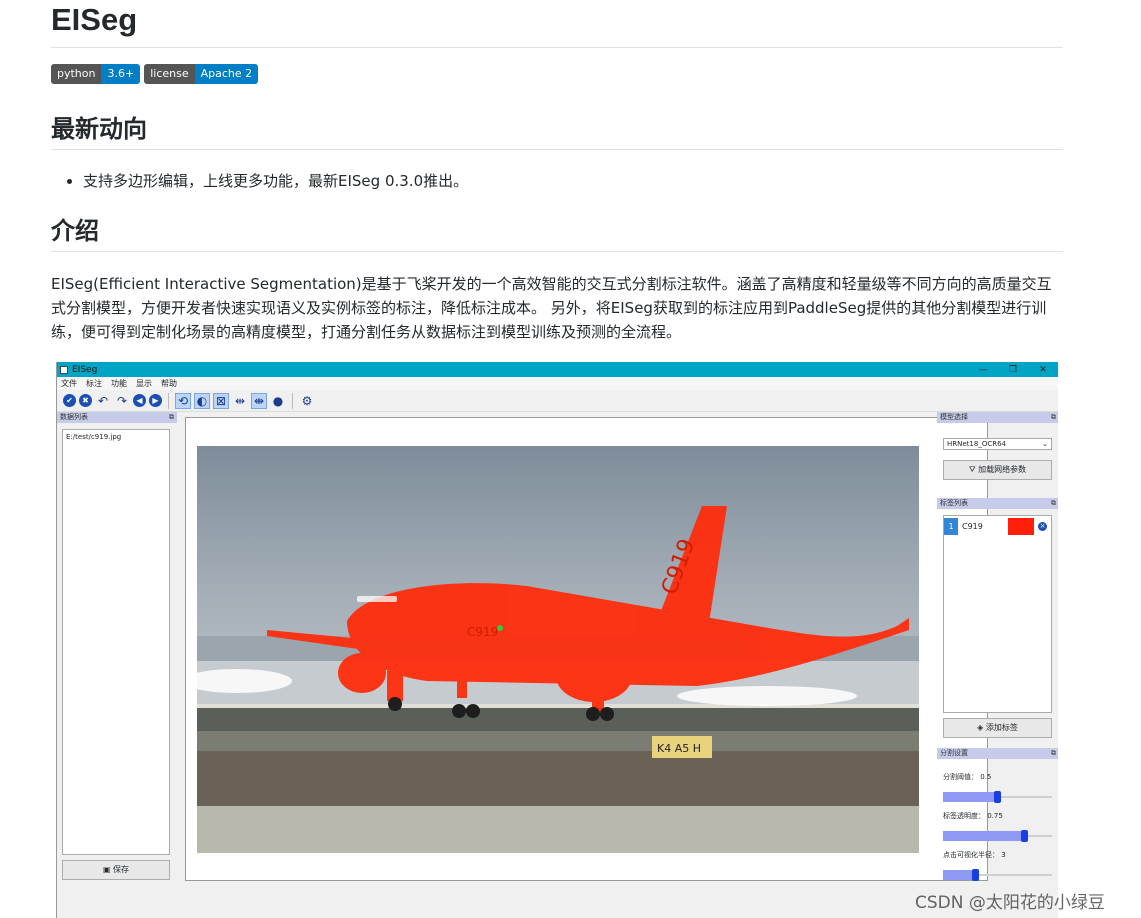 The height and width of the screenshot is (918, 1141). What do you see at coordinates (557, 132) in the screenshot?
I see `news-heading: 最新动向` at bounding box center [557, 132].